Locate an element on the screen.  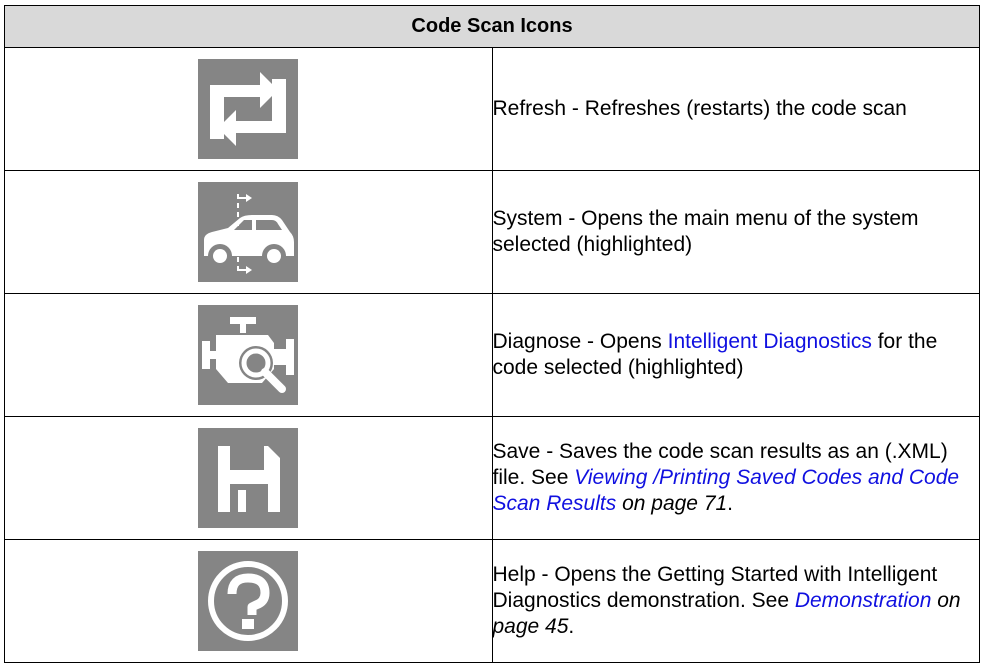
save-text-end: . is located at coordinates (730, 503).